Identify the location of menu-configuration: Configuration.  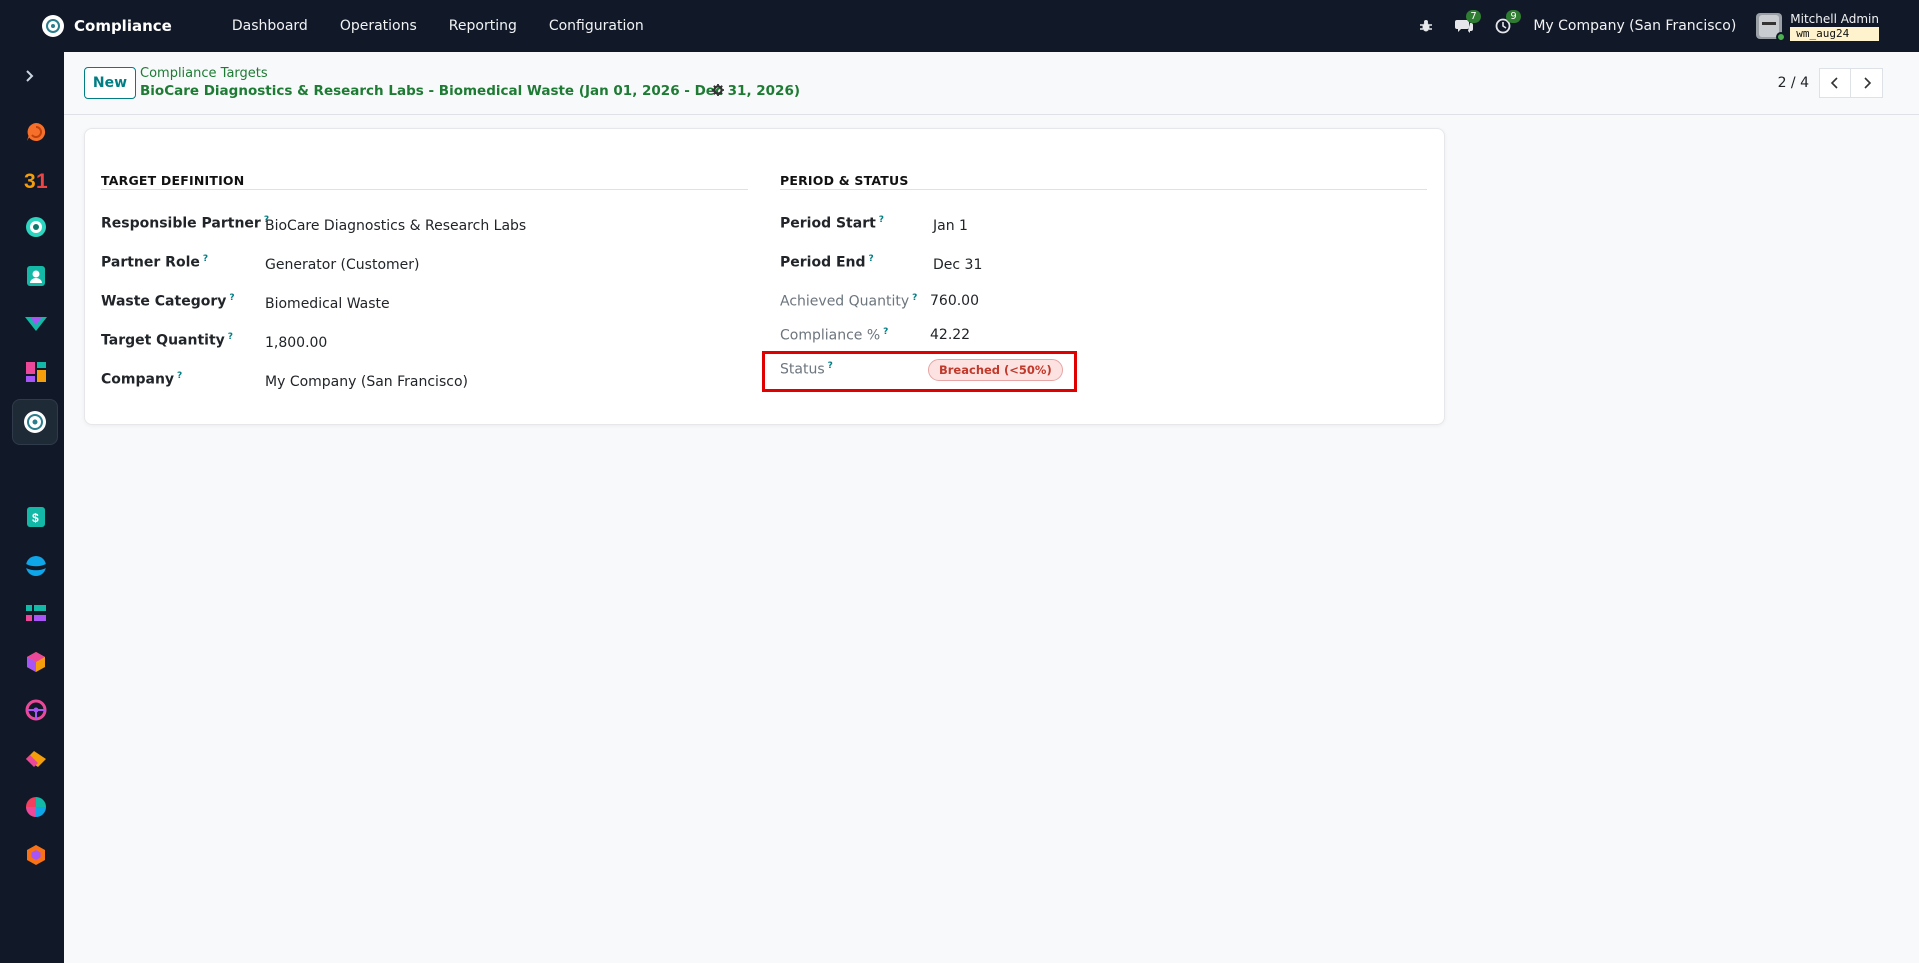
(596, 26).